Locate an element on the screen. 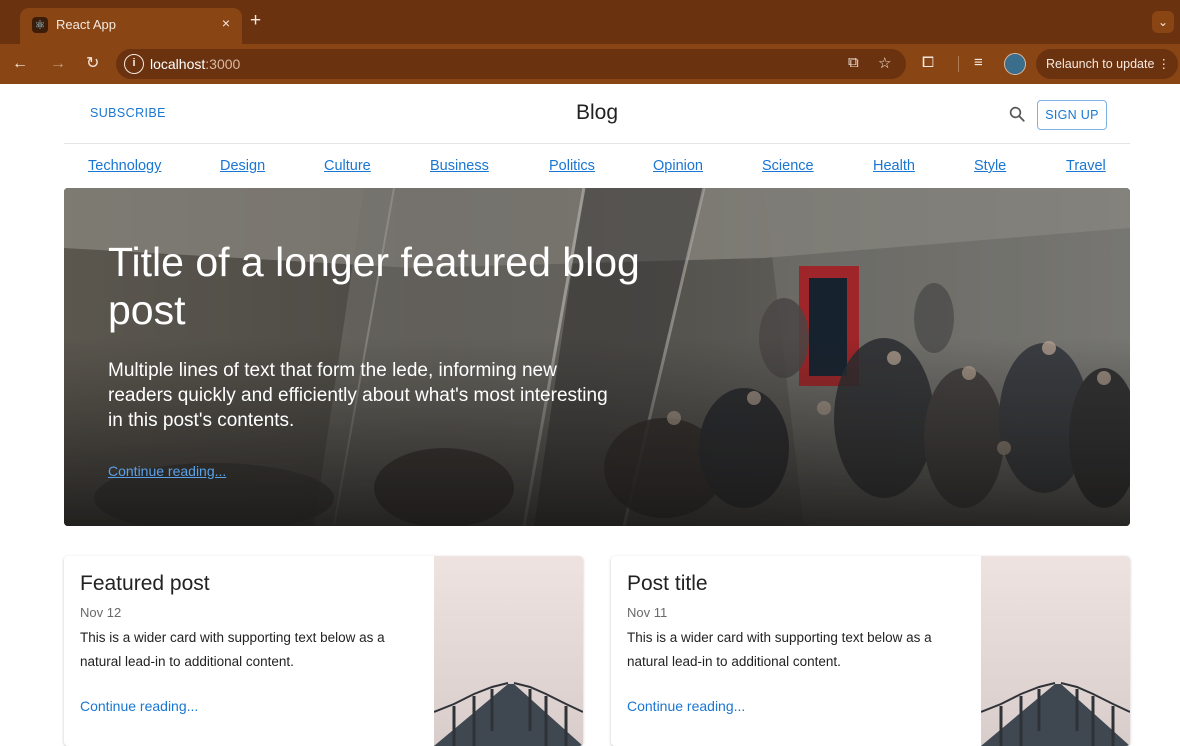 This screenshot has height=746, width=1180. blog-header: SUBSCRIBE Blog SIGN UP is located at coordinates (597, 114).